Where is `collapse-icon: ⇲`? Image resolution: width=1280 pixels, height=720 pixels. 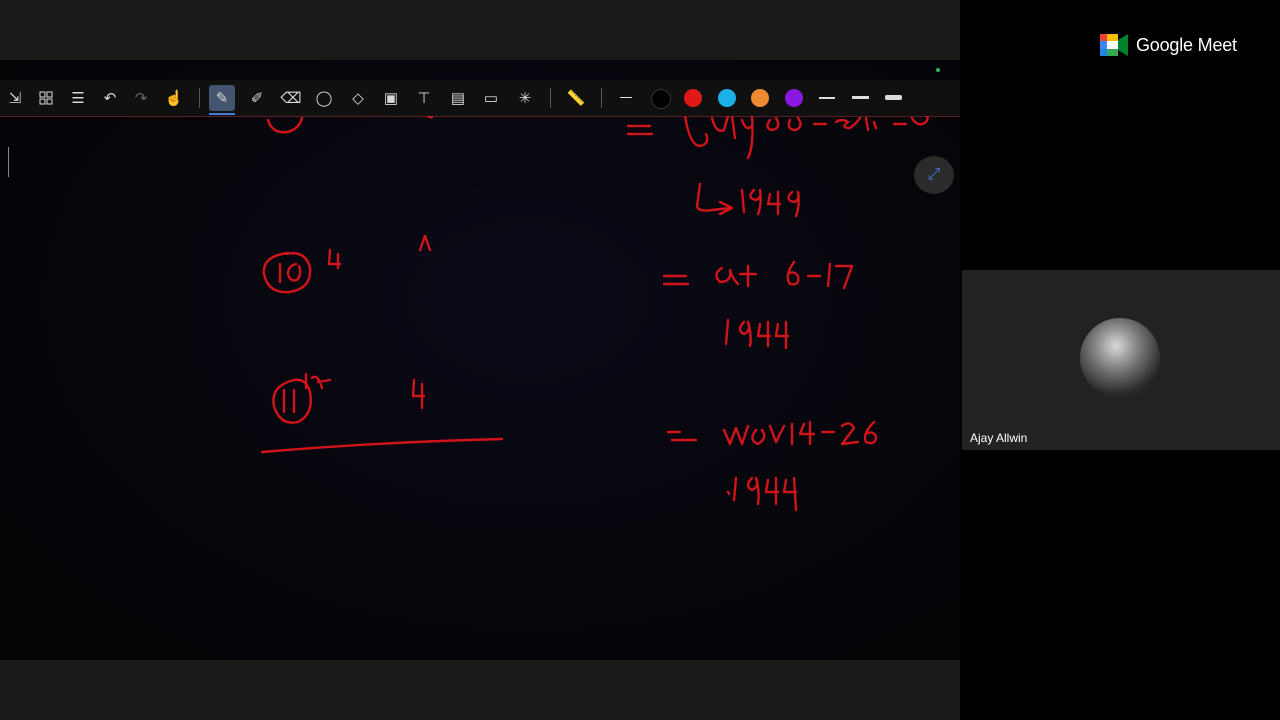
collapse-icon: ⇲ is located at coordinates (15, 98).